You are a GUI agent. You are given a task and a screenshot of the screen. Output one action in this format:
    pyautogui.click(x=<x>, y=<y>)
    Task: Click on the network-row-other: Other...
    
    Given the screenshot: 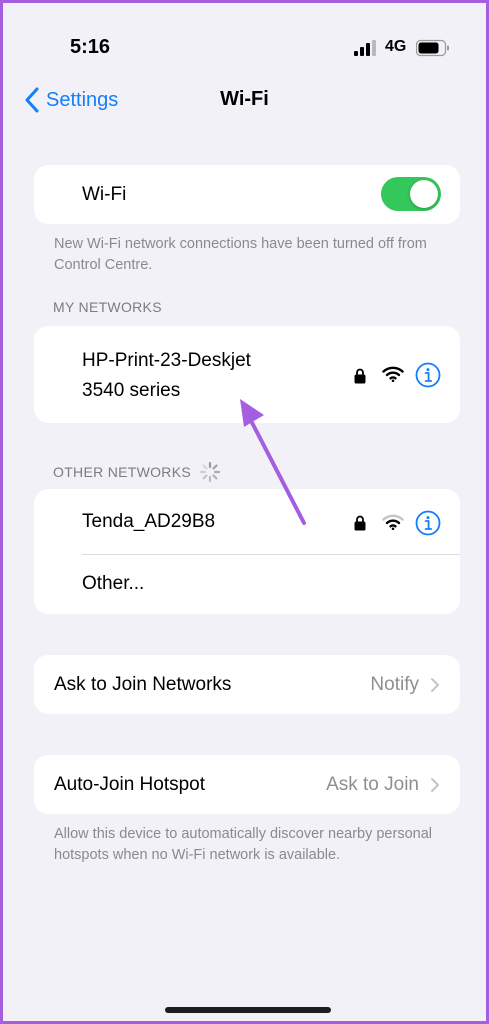 What is the action you would take?
    pyautogui.click(x=247, y=584)
    